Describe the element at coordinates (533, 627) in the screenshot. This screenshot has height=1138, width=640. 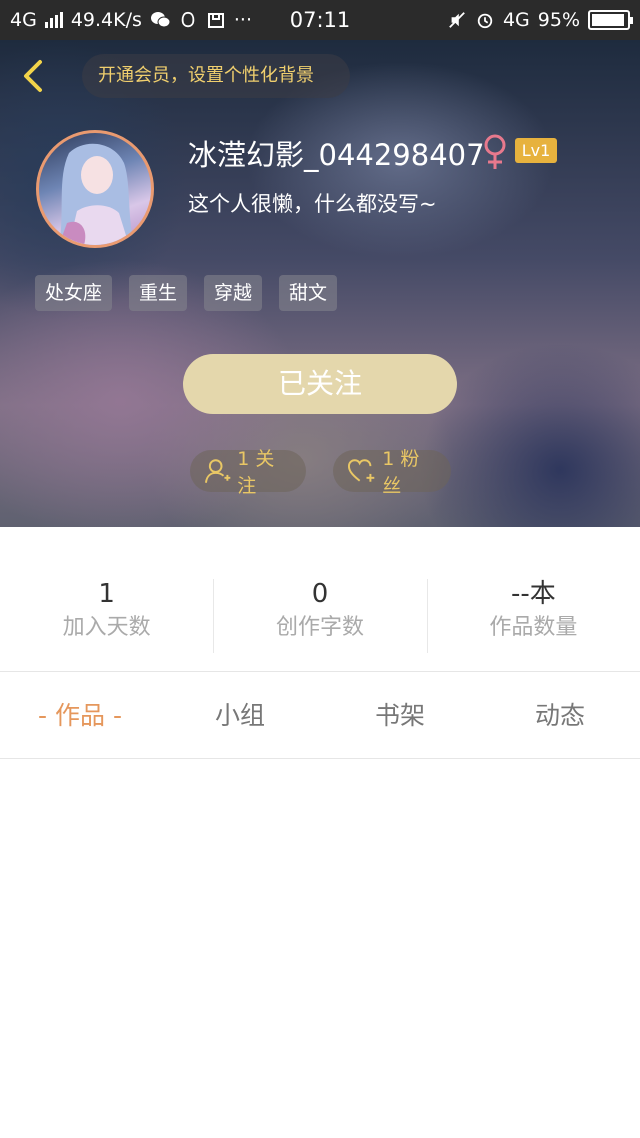
I see `stat-label: 作品数量` at that location.